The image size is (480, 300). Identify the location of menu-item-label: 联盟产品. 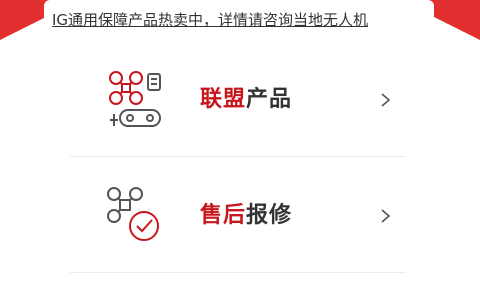
(246, 100).